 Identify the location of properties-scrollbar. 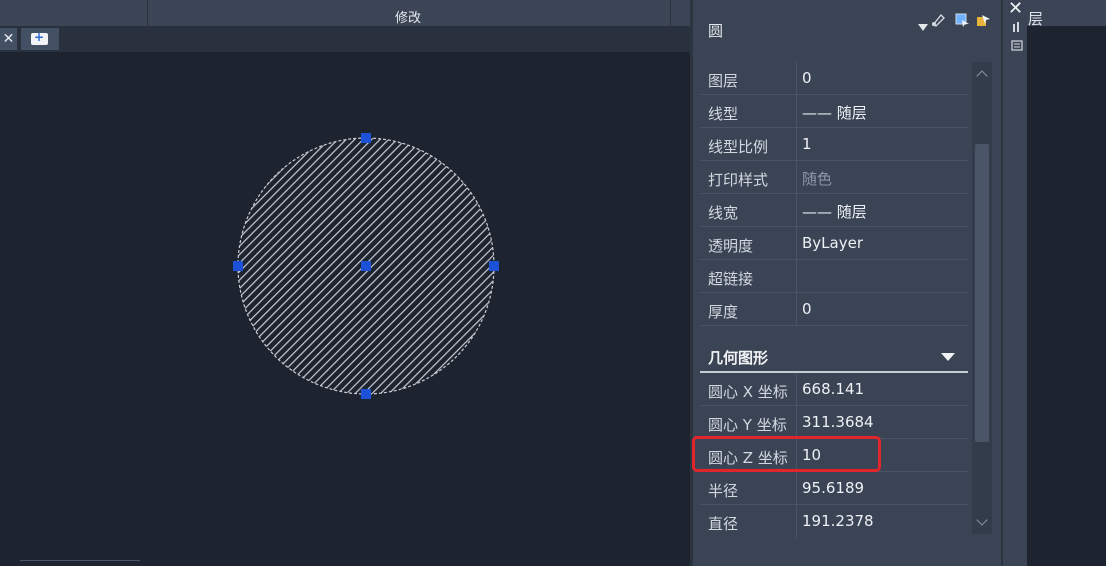
(982, 298).